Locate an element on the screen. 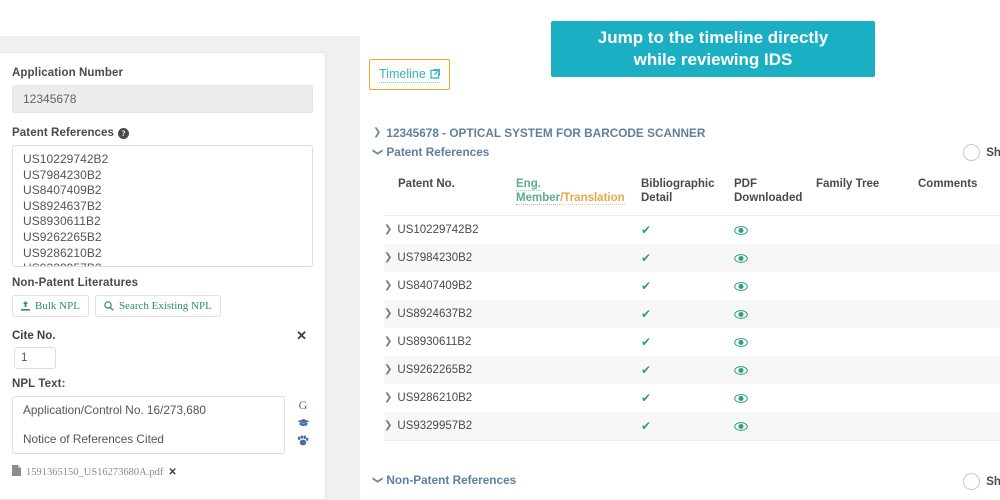 The image size is (1000, 500). application-number-input: 12345678 is located at coordinates (162, 99).